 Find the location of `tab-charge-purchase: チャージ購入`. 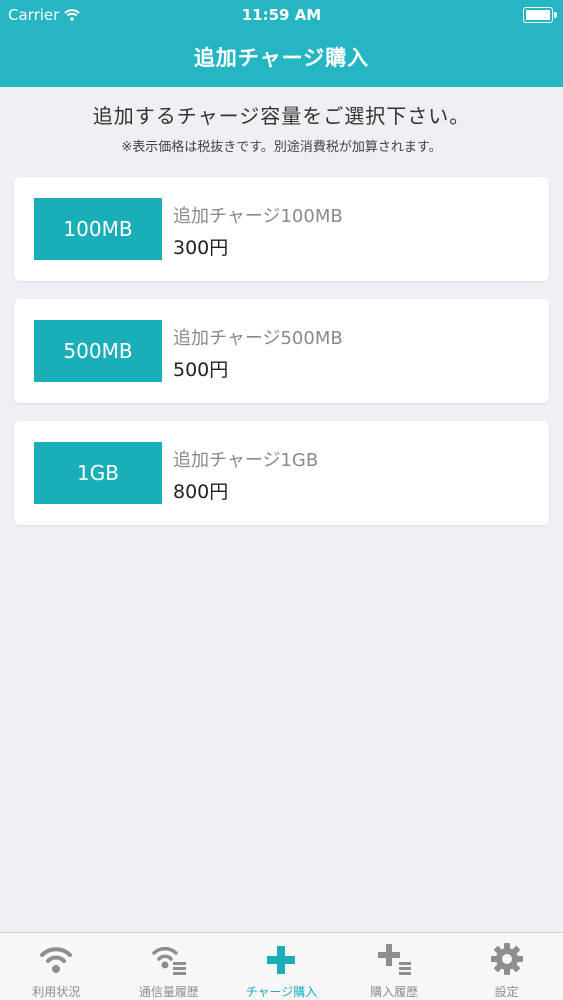

tab-charge-purchase: チャージ購入 is located at coordinates (281, 966).